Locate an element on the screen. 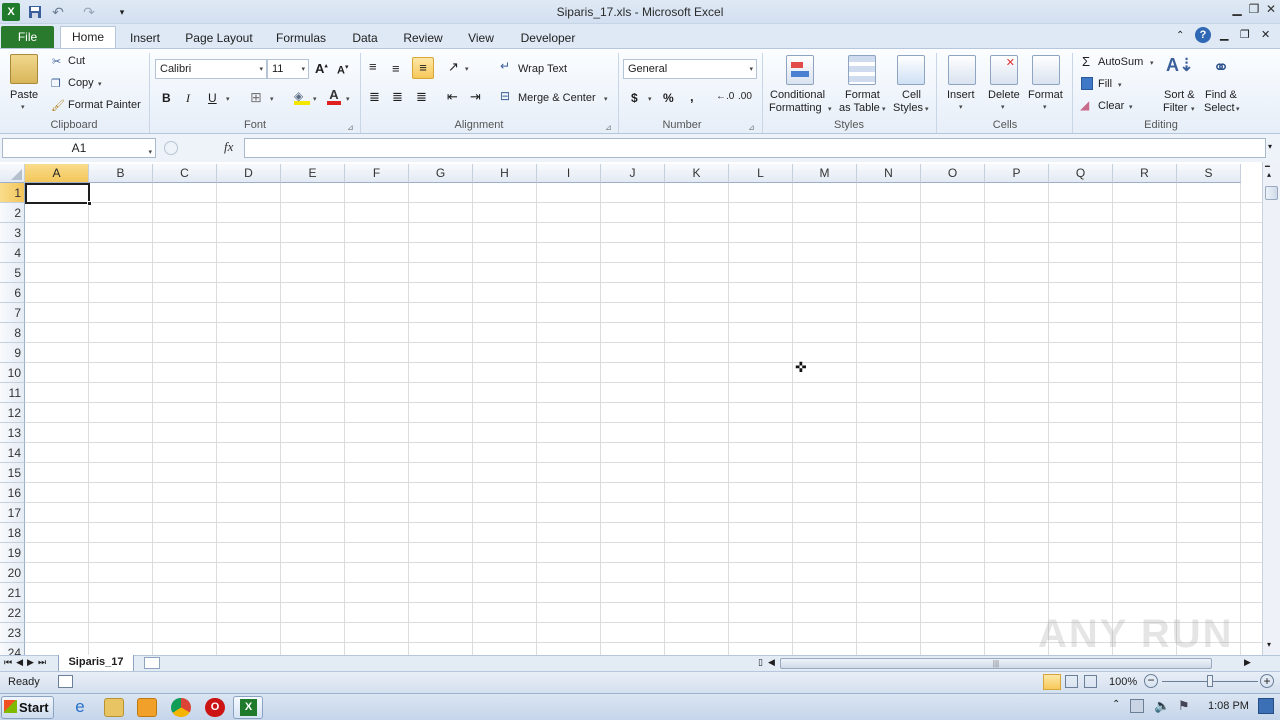 The width and height of the screenshot is (1280, 720). orientation-dropdown-icon: ▾ is located at coordinates (467, 69).